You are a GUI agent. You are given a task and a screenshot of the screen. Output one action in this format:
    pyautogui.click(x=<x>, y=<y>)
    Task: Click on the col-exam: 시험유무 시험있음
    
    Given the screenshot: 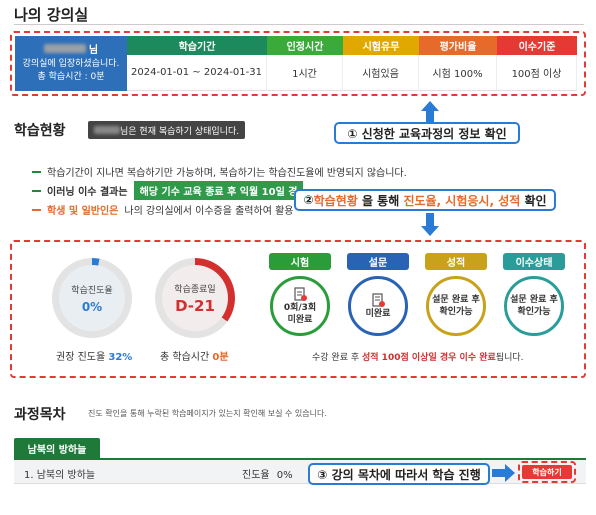 What is the action you would take?
    pyautogui.click(x=381, y=63)
    